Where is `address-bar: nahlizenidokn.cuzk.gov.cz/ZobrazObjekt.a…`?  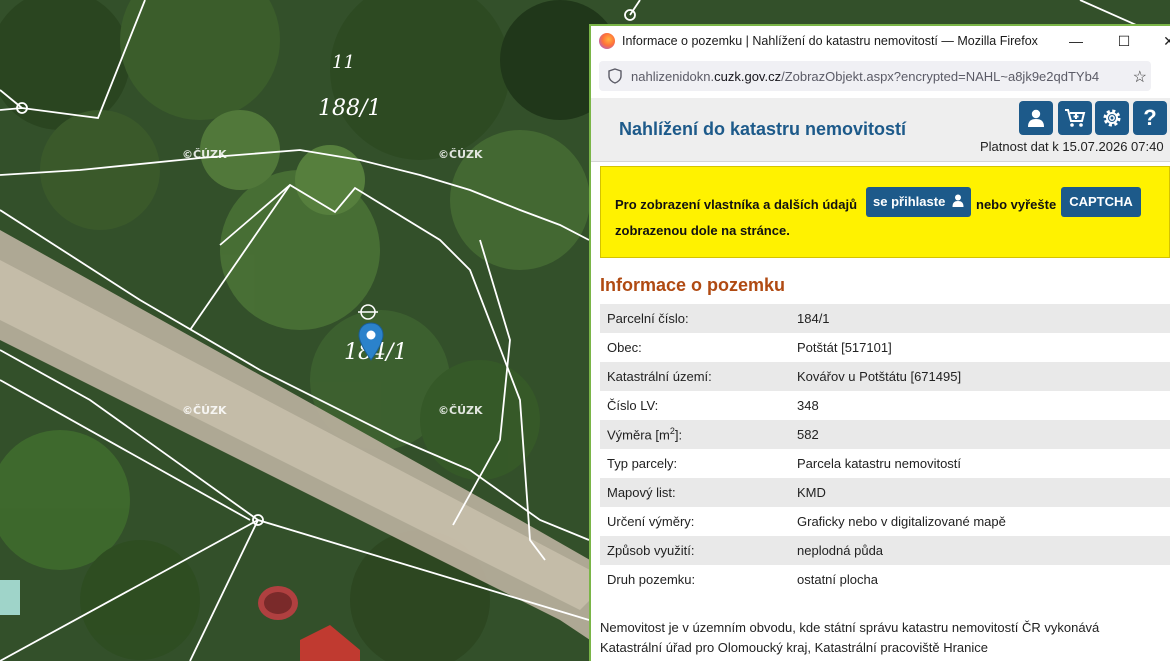 address-bar: nahlizenidokn.cuzk.gov.cz/ZobrazObjekt.a… is located at coordinates (875, 76).